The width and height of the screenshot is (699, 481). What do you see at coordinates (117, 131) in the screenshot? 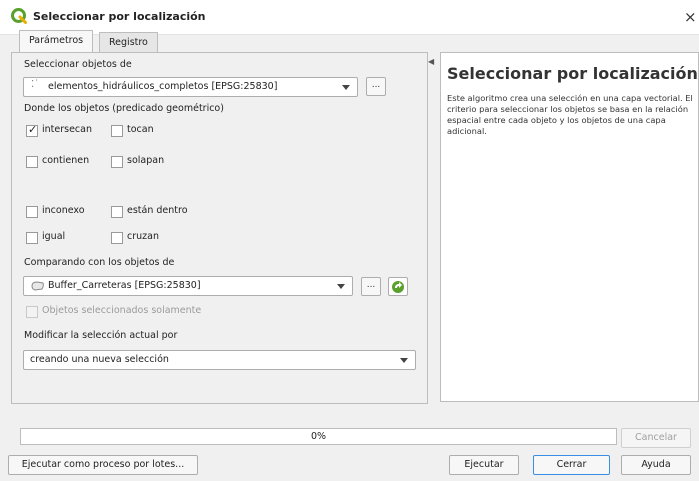
I see `checkbox-tocan` at bounding box center [117, 131].